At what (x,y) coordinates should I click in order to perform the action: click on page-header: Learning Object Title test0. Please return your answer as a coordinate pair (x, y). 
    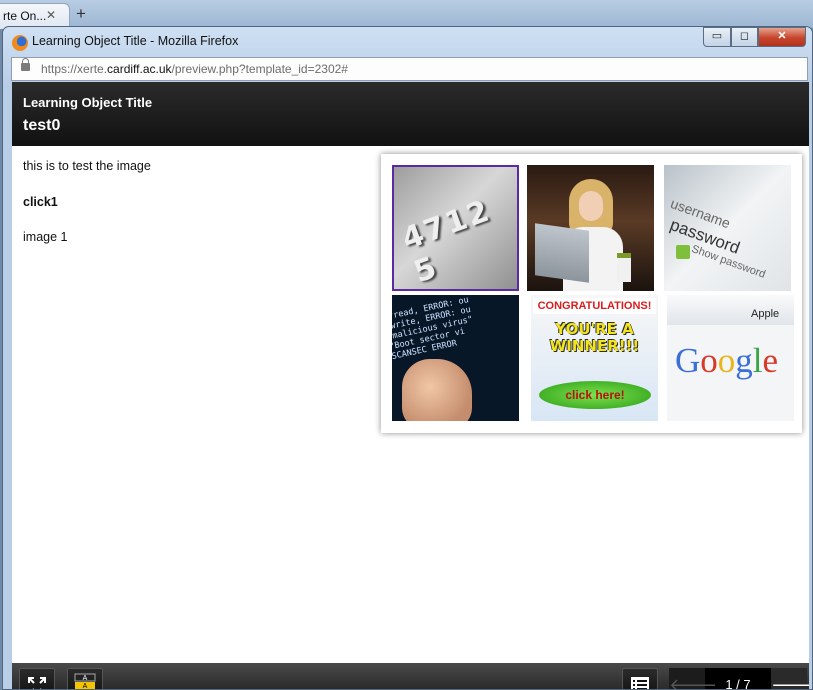
    Looking at the image, I should click on (410, 114).